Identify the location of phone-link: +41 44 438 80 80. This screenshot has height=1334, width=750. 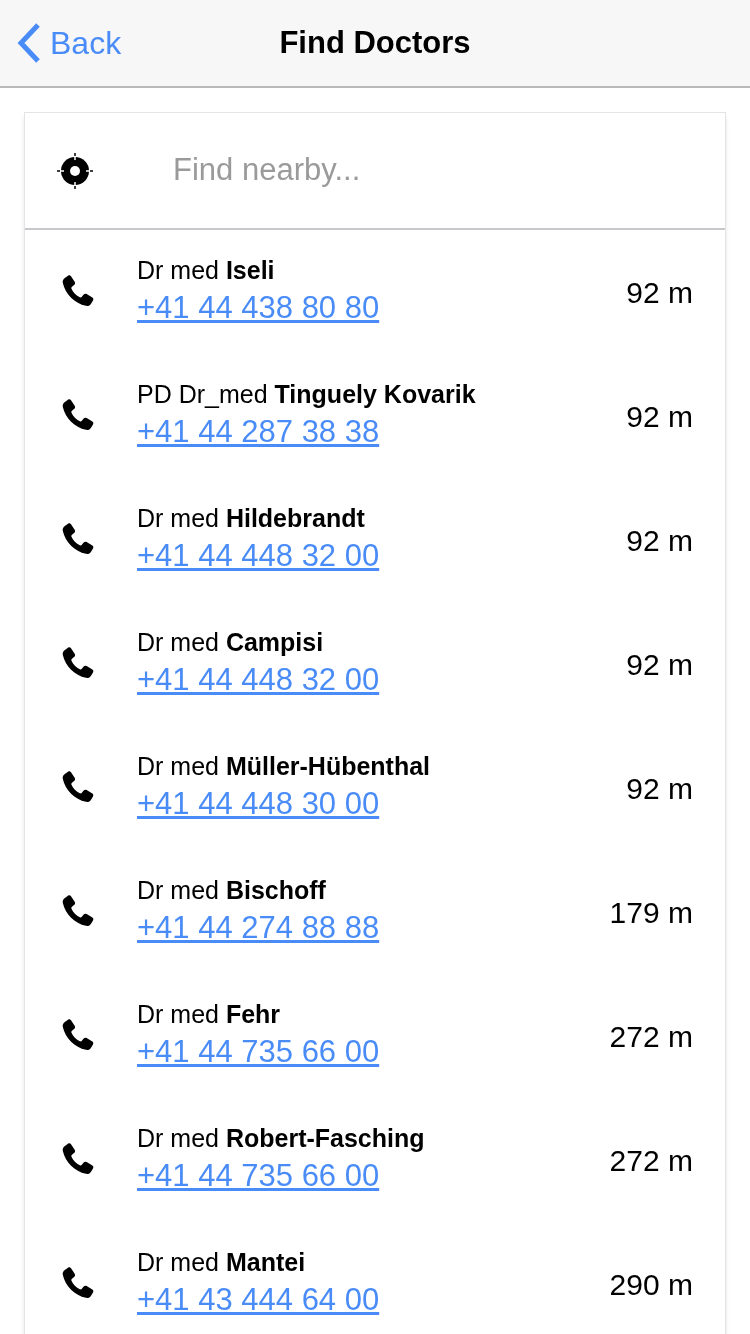
(258, 308).